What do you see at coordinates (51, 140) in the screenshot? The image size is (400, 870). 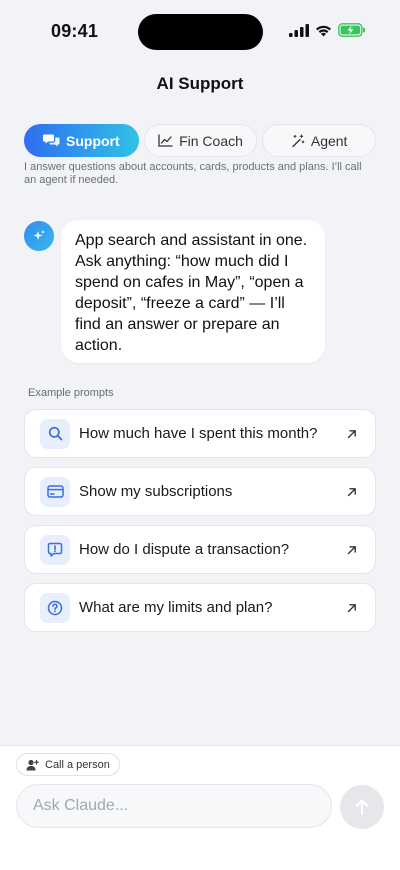 I see `chat-bubbles-icon` at bounding box center [51, 140].